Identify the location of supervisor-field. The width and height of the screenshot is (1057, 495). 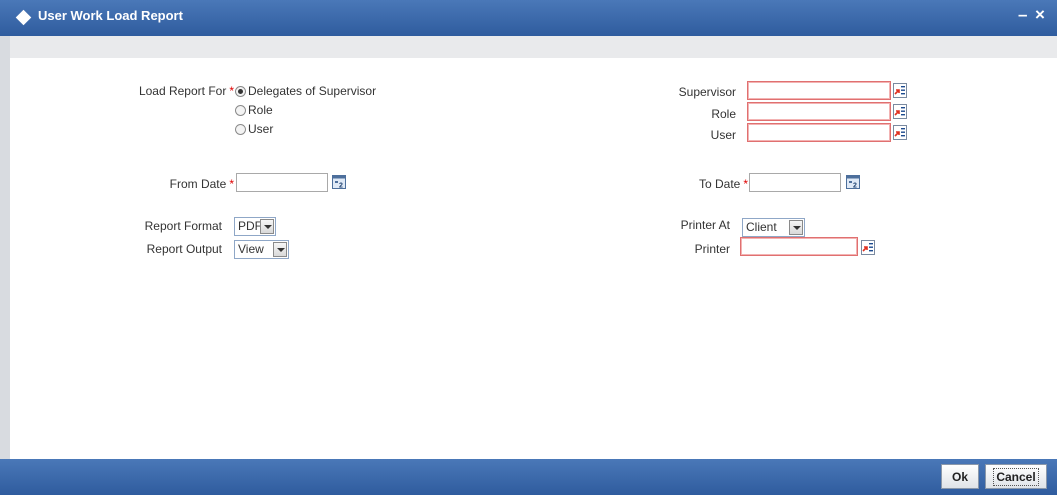
(819, 90).